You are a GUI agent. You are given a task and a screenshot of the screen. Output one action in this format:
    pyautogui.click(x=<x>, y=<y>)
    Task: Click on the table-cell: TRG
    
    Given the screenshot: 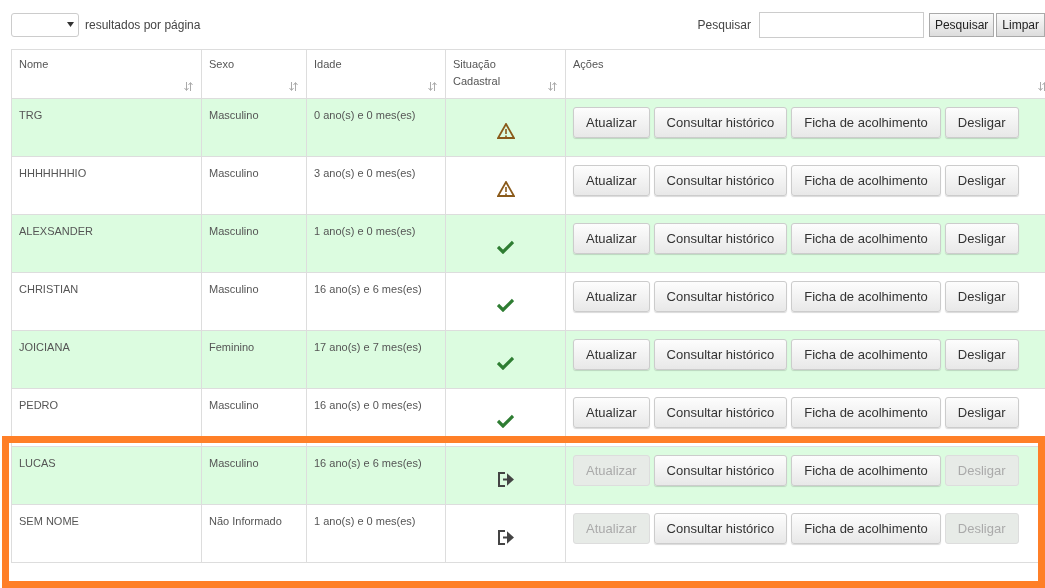 What is the action you would take?
    pyautogui.click(x=106, y=127)
    